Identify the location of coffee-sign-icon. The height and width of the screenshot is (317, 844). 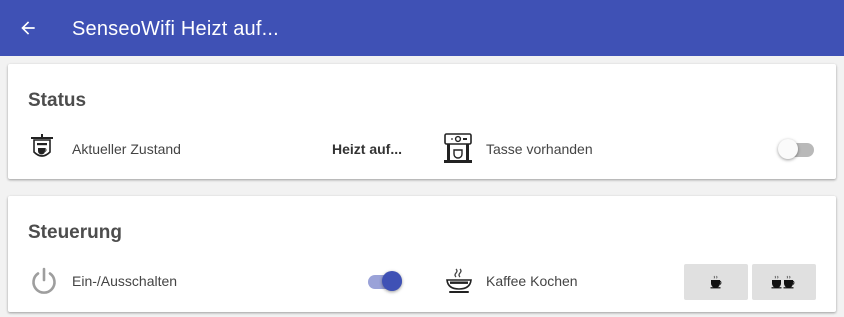
(42, 148).